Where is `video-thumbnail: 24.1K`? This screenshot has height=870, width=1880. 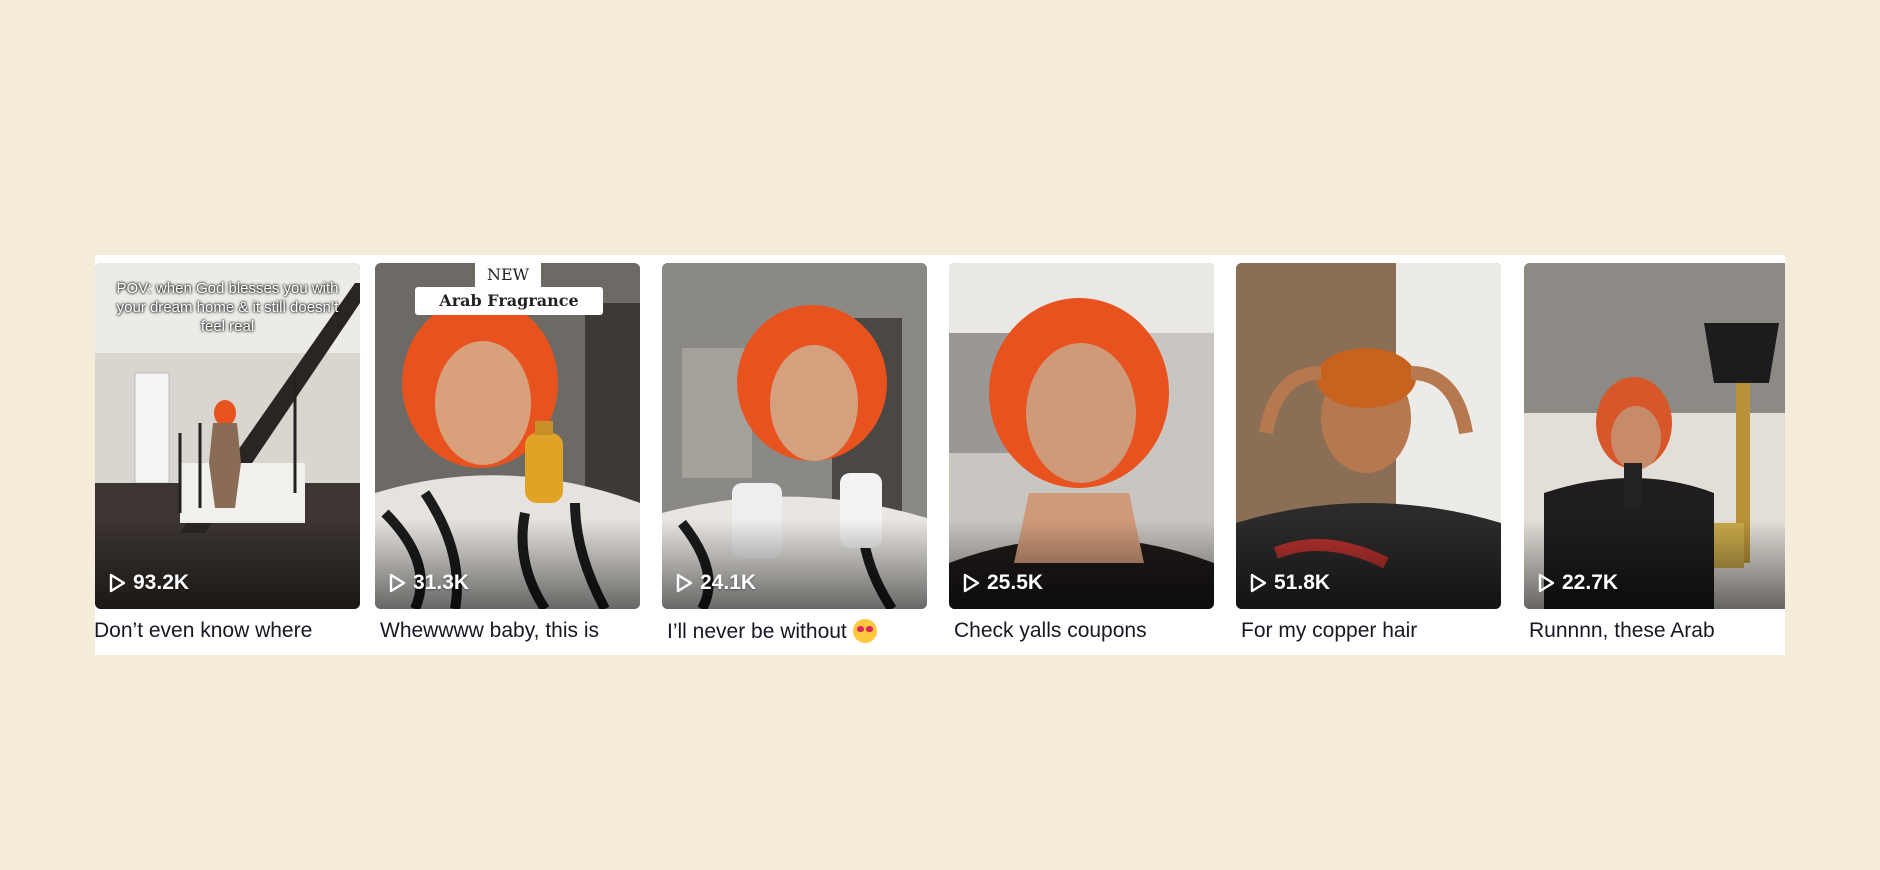
video-thumbnail: 24.1K is located at coordinates (794, 436).